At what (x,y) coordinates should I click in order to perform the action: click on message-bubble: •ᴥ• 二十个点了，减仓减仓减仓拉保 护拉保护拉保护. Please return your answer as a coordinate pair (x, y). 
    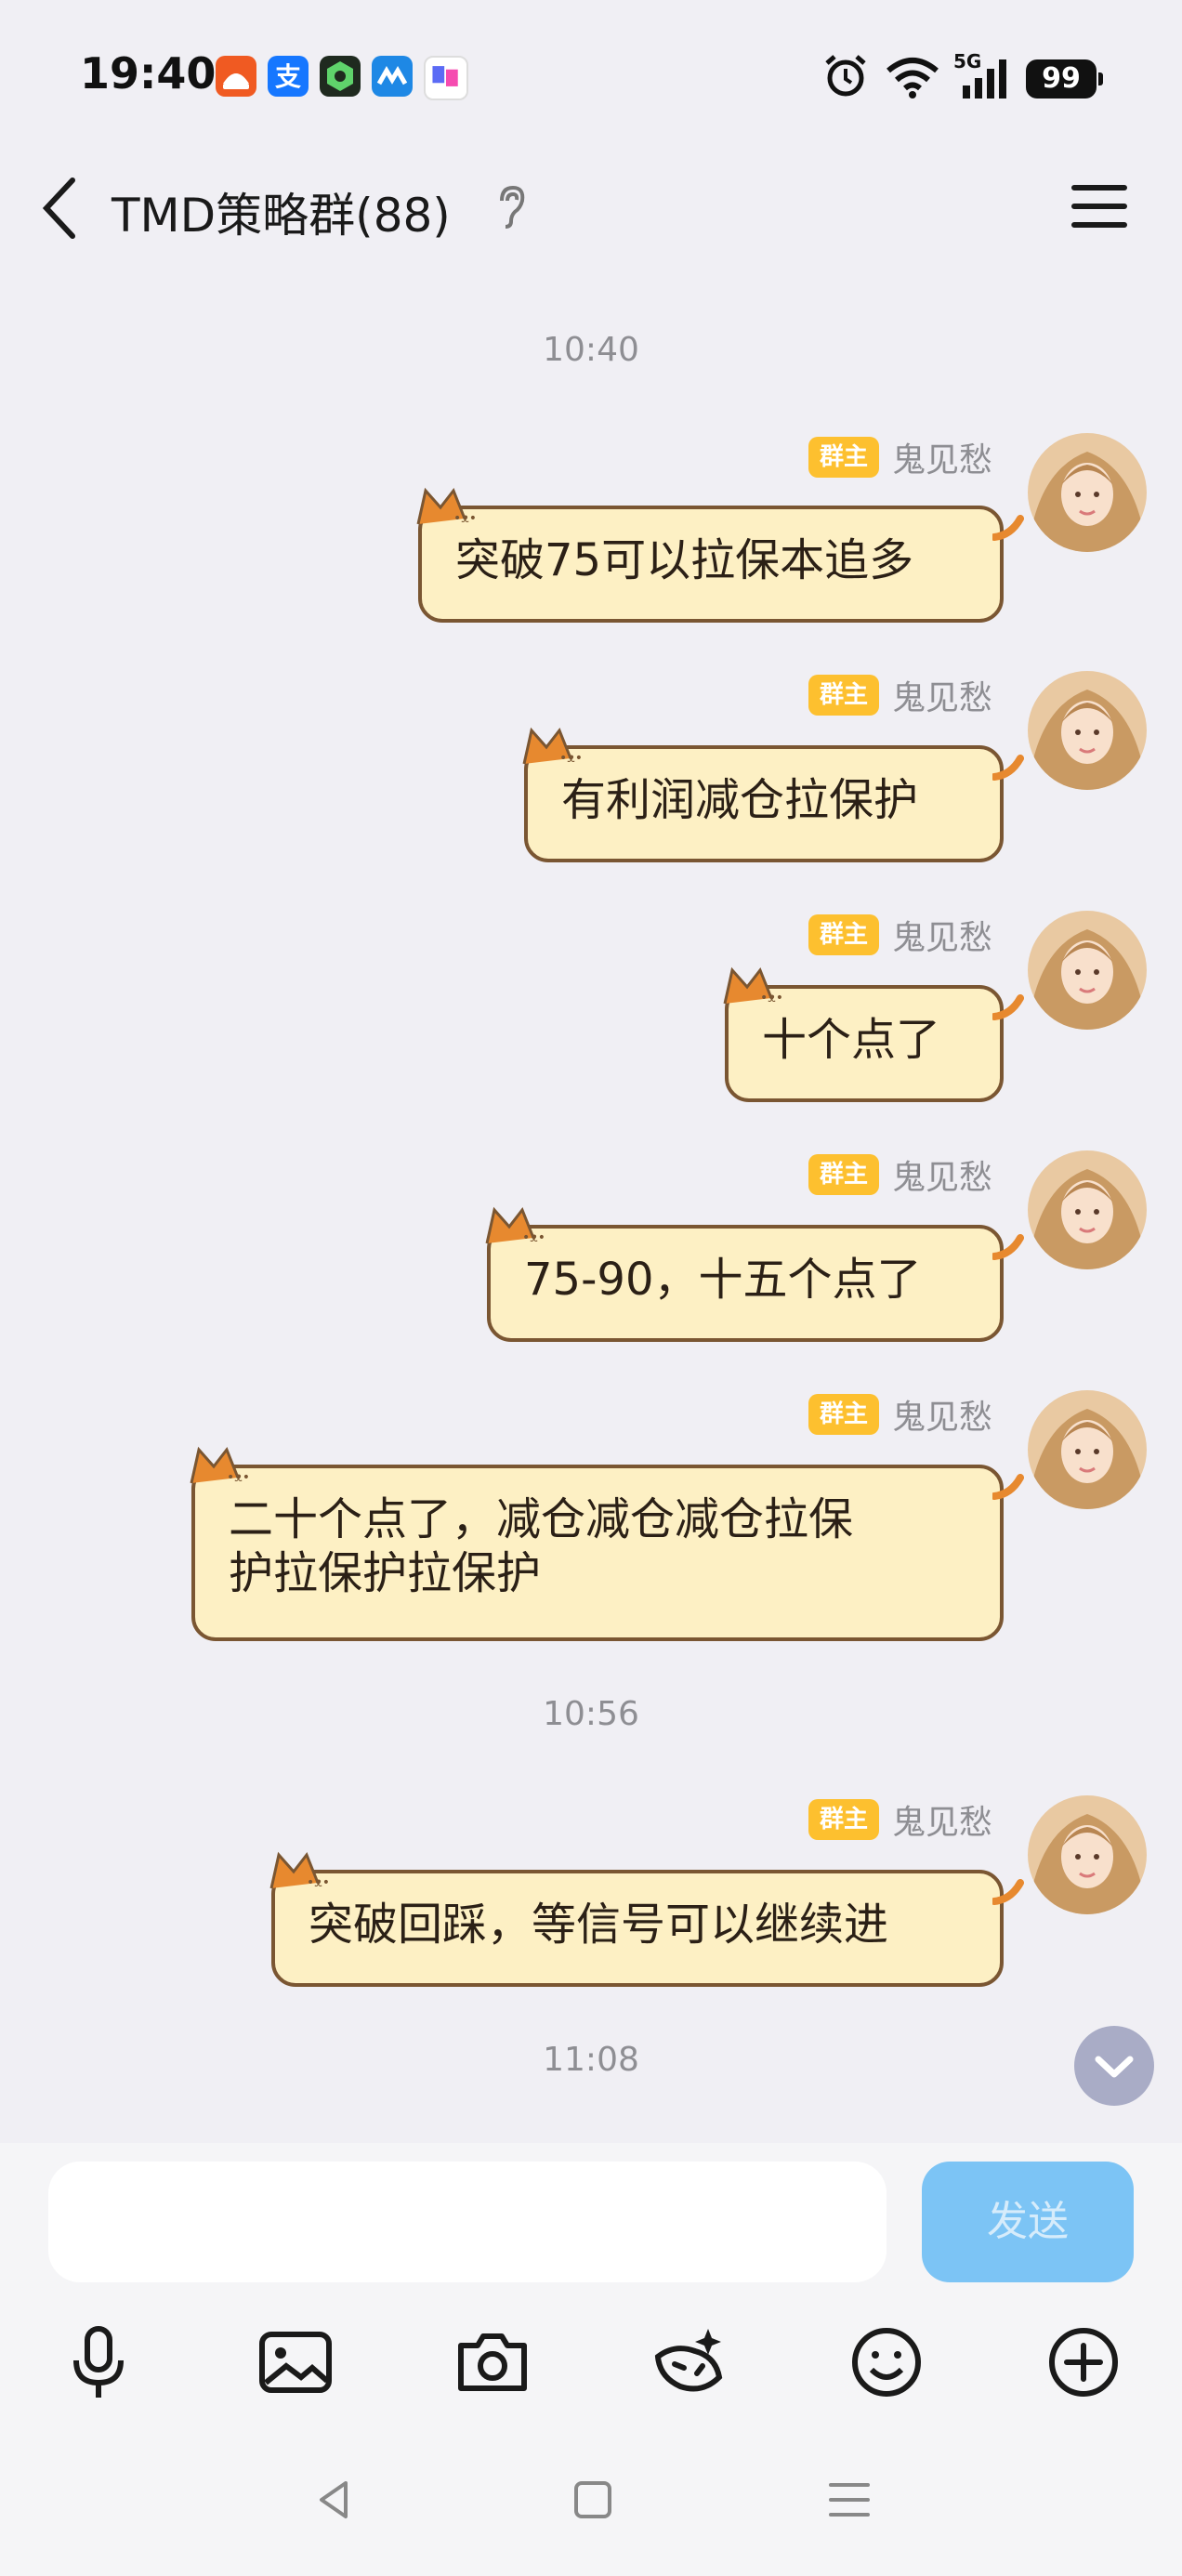
    Looking at the image, I should click on (607, 1543).